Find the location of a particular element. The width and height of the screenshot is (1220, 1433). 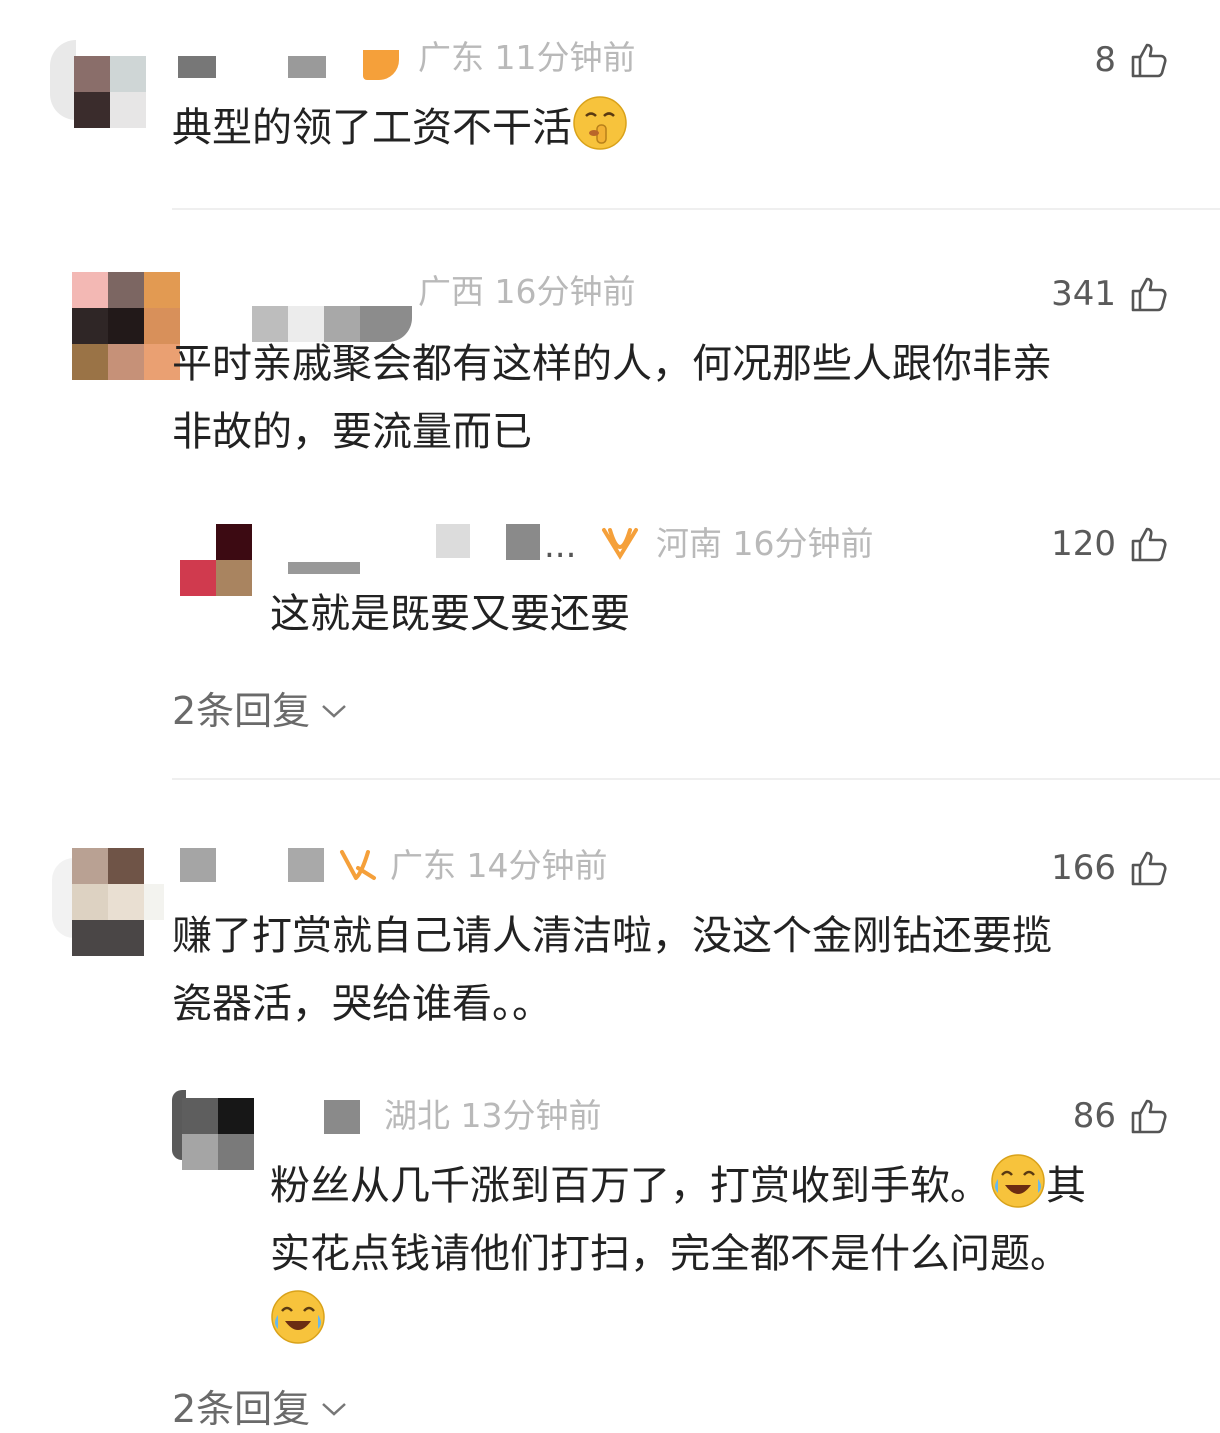

like-button: 86 is located at coordinates (1120, 1116).